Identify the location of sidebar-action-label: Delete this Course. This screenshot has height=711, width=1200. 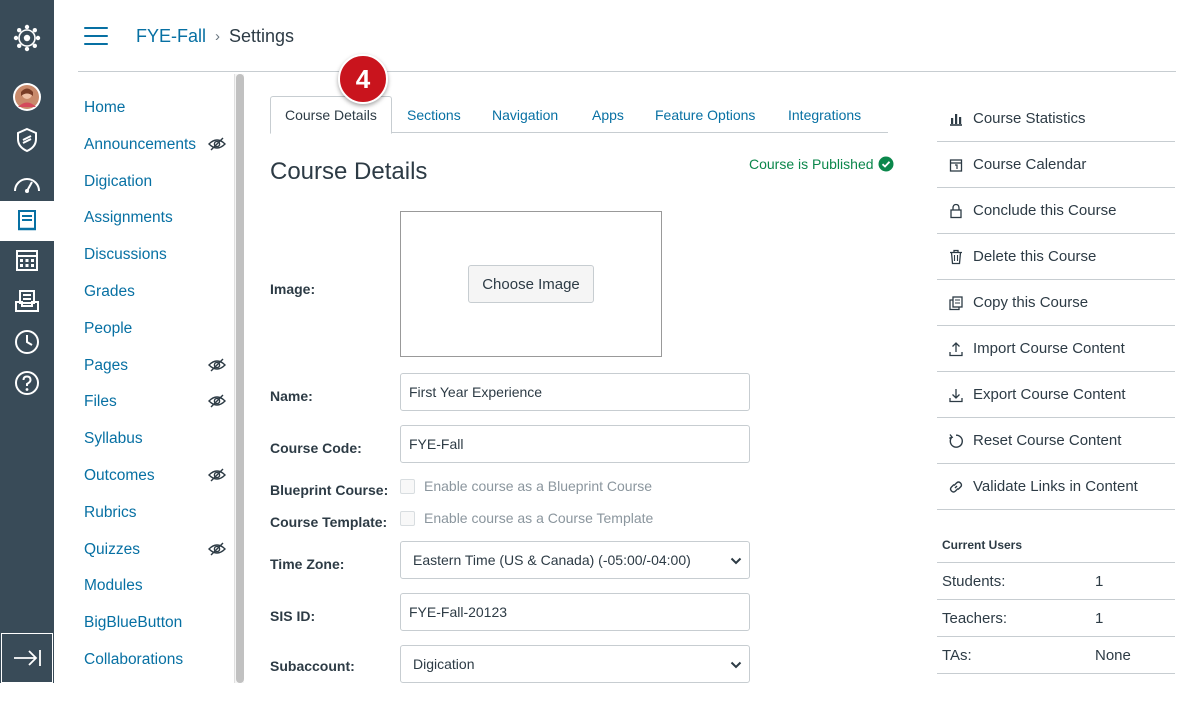
(1035, 256).